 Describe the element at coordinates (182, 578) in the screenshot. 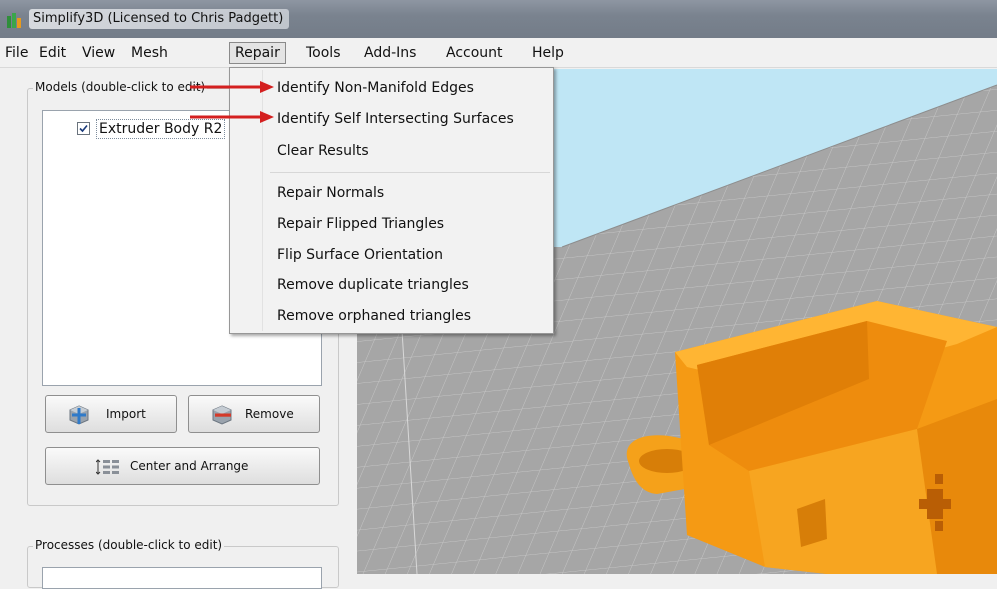

I see `processes-list` at that location.